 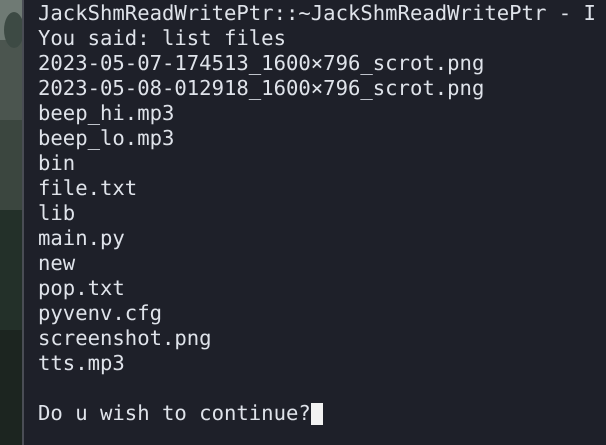 I want to click on terminal-line: main.py, so click(x=81, y=238).